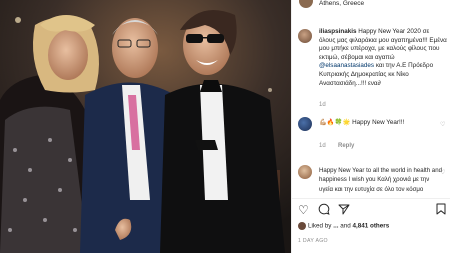 This screenshot has height=253, width=450. What do you see at coordinates (324, 210) in the screenshot?
I see `comment-icon` at bounding box center [324, 210].